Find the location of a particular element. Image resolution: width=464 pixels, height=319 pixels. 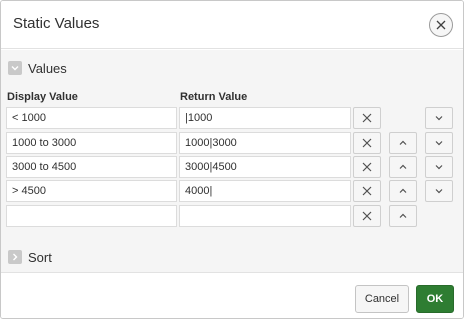

ok-button: OK is located at coordinates (435, 299).